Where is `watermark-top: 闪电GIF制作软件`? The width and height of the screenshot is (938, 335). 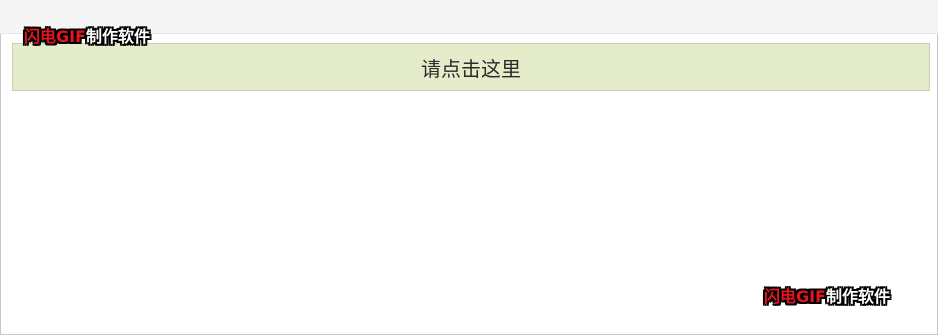 watermark-top: 闪电GIF制作软件 is located at coordinates (87, 37).